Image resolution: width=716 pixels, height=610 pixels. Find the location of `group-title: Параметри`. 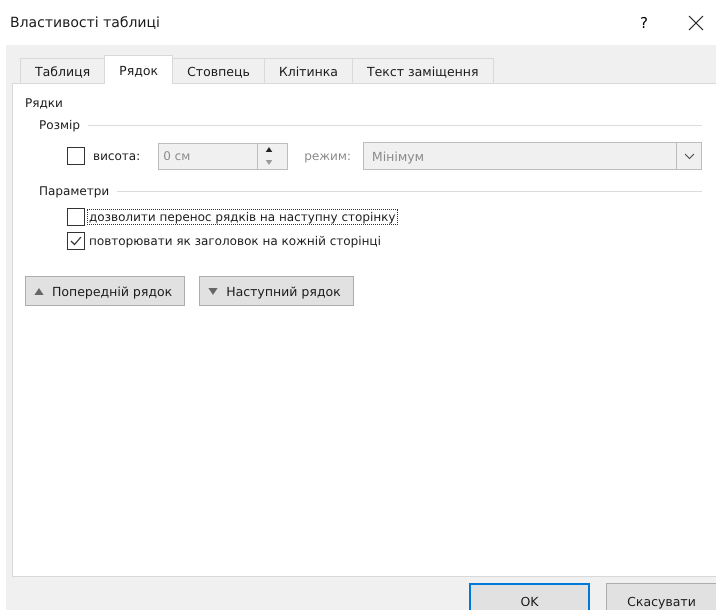

group-title: Параметри is located at coordinates (74, 191).